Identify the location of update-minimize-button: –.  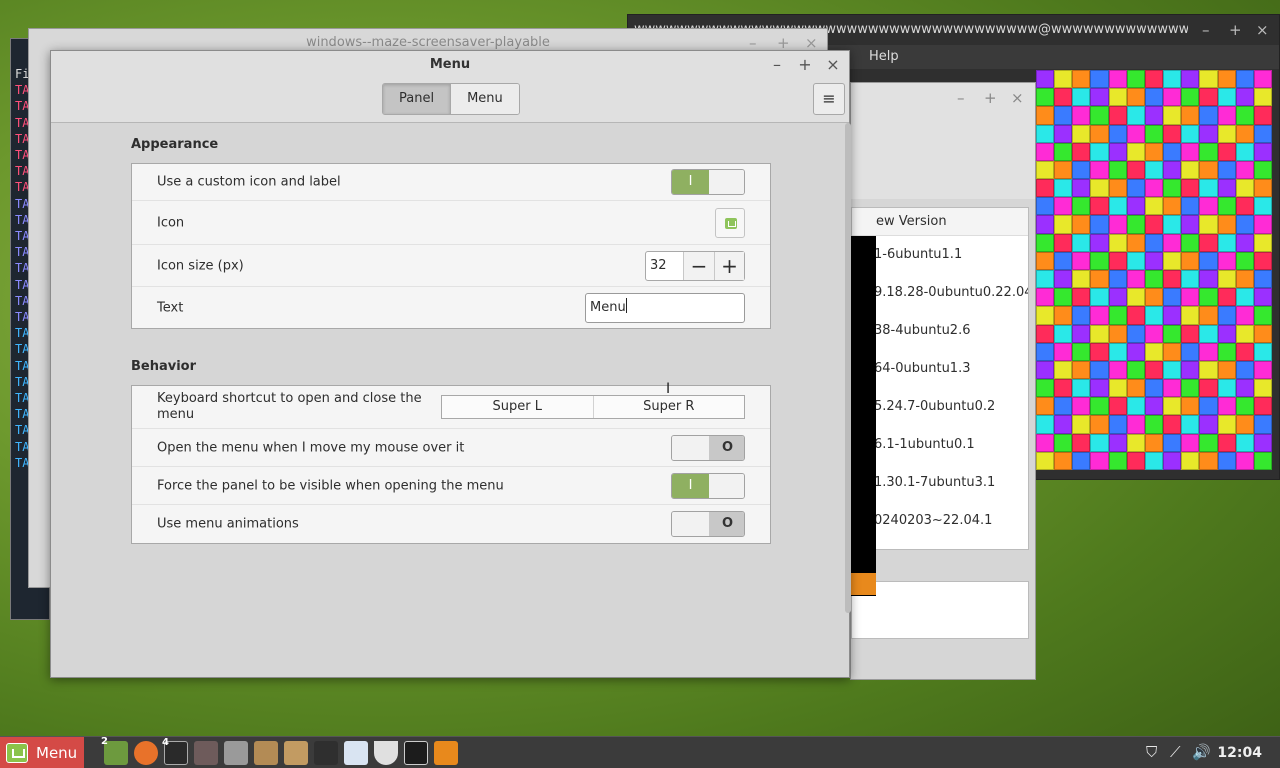
(961, 98).